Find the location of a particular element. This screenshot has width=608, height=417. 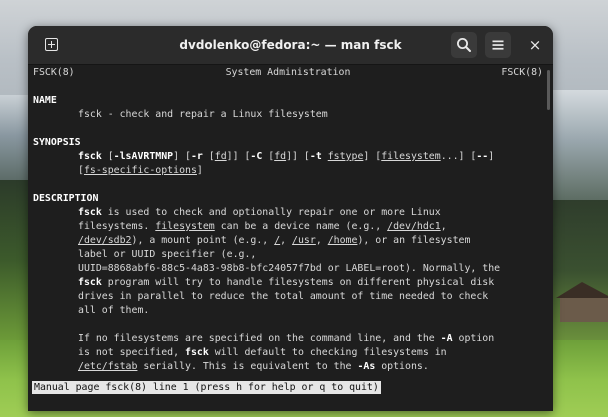

description-text: serially. This is equivalent to the is located at coordinates (247, 366).